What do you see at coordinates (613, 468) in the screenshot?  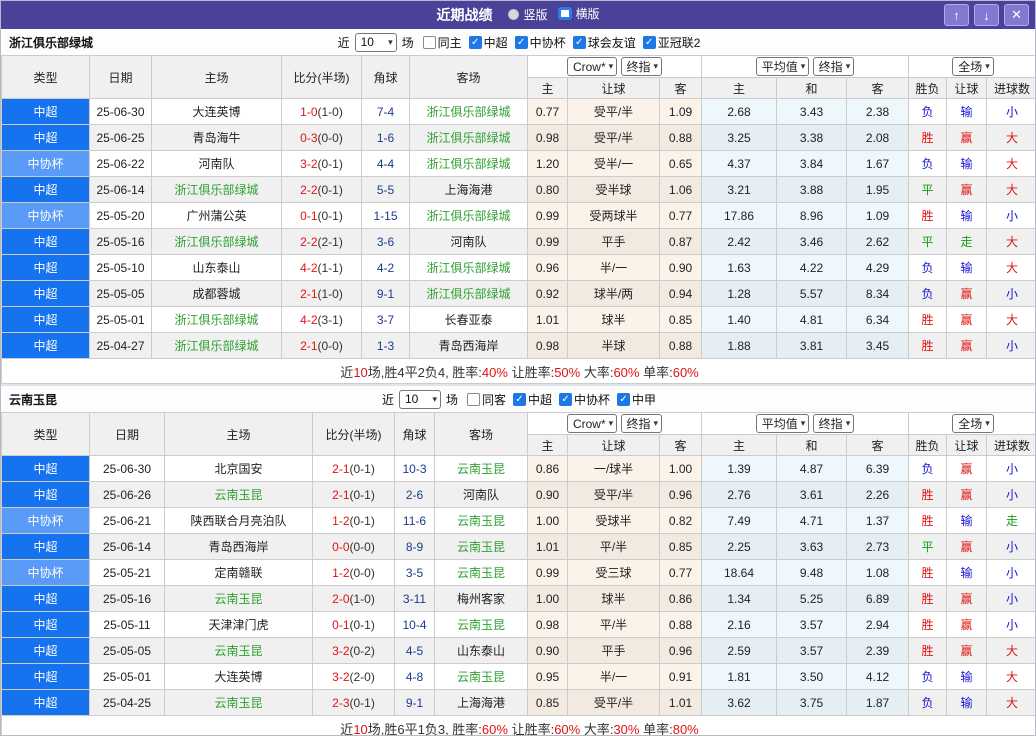 I see `crow-handicap: 一/球半` at bounding box center [613, 468].